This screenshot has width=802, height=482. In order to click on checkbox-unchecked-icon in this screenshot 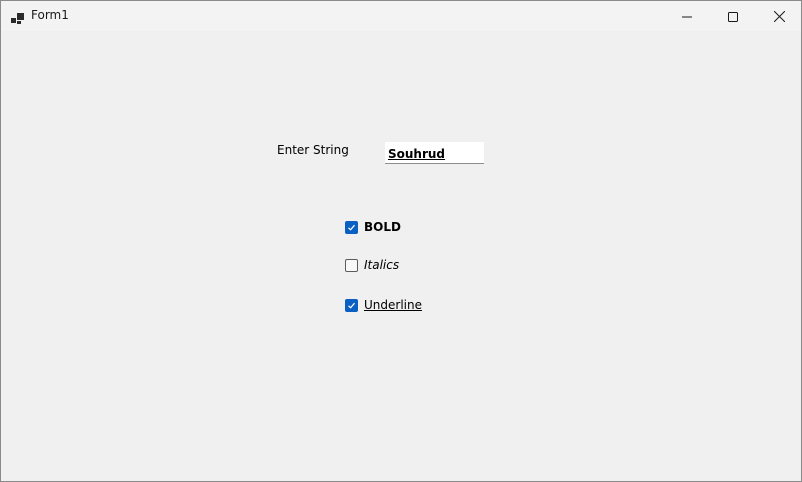, I will do `click(351, 265)`.